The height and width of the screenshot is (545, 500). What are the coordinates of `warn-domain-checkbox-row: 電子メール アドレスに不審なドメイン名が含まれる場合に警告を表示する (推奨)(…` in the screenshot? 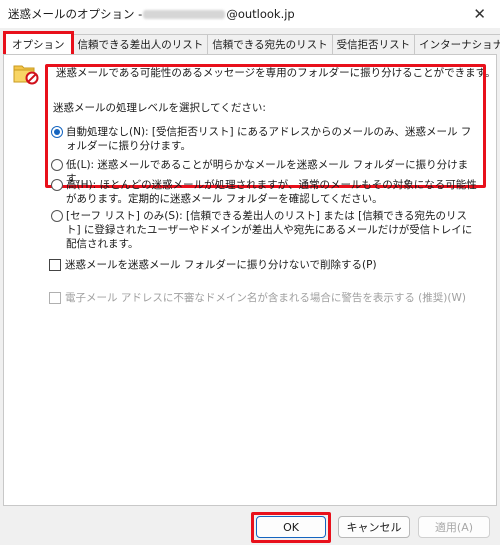 It's located at (257, 297).